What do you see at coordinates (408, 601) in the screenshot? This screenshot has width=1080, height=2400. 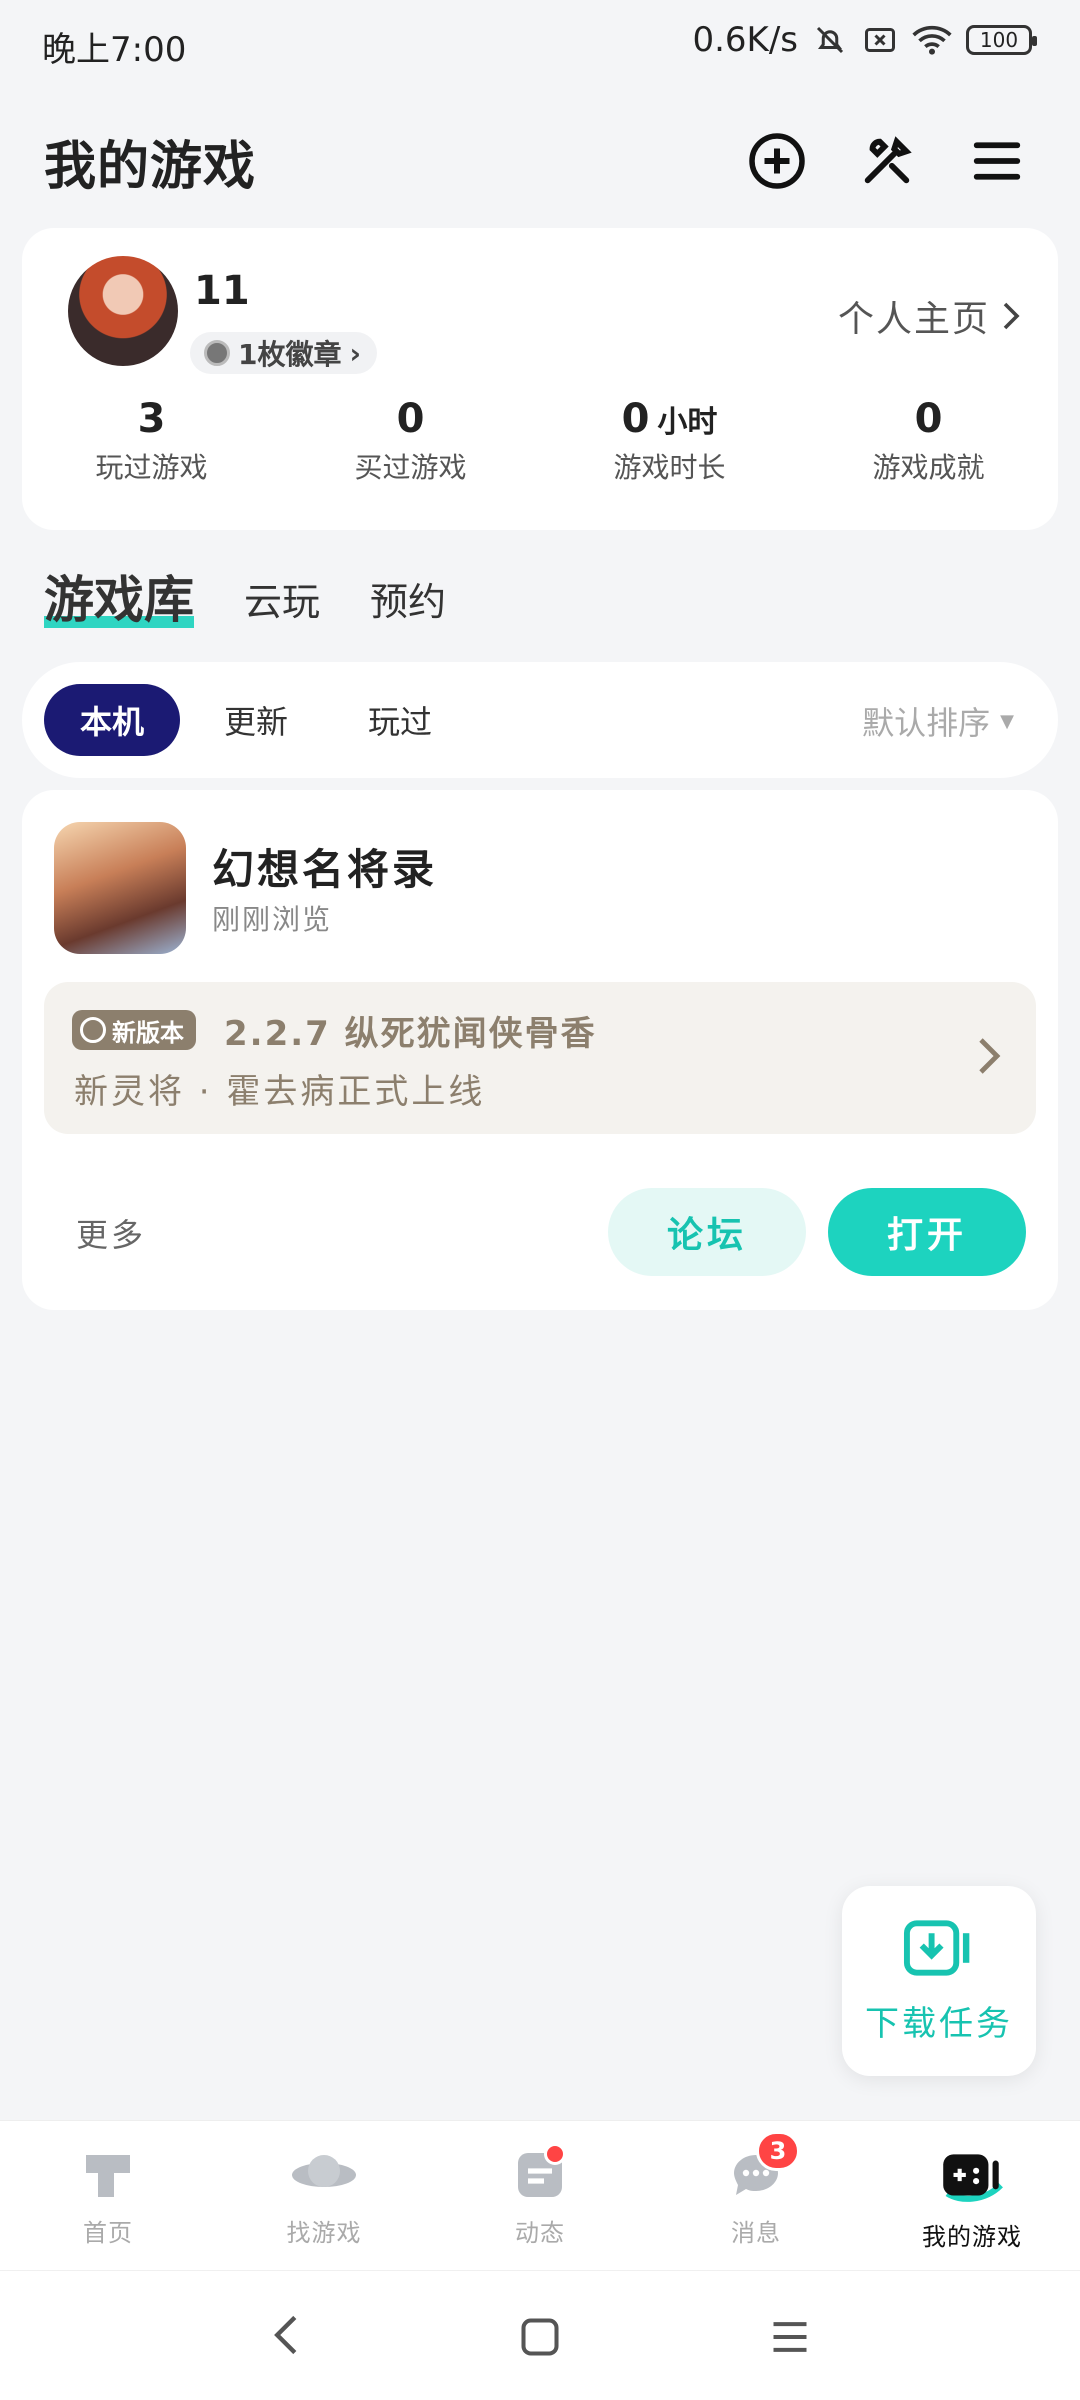 I see `tab-reservation: 预约` at bounding box center [408, 601].